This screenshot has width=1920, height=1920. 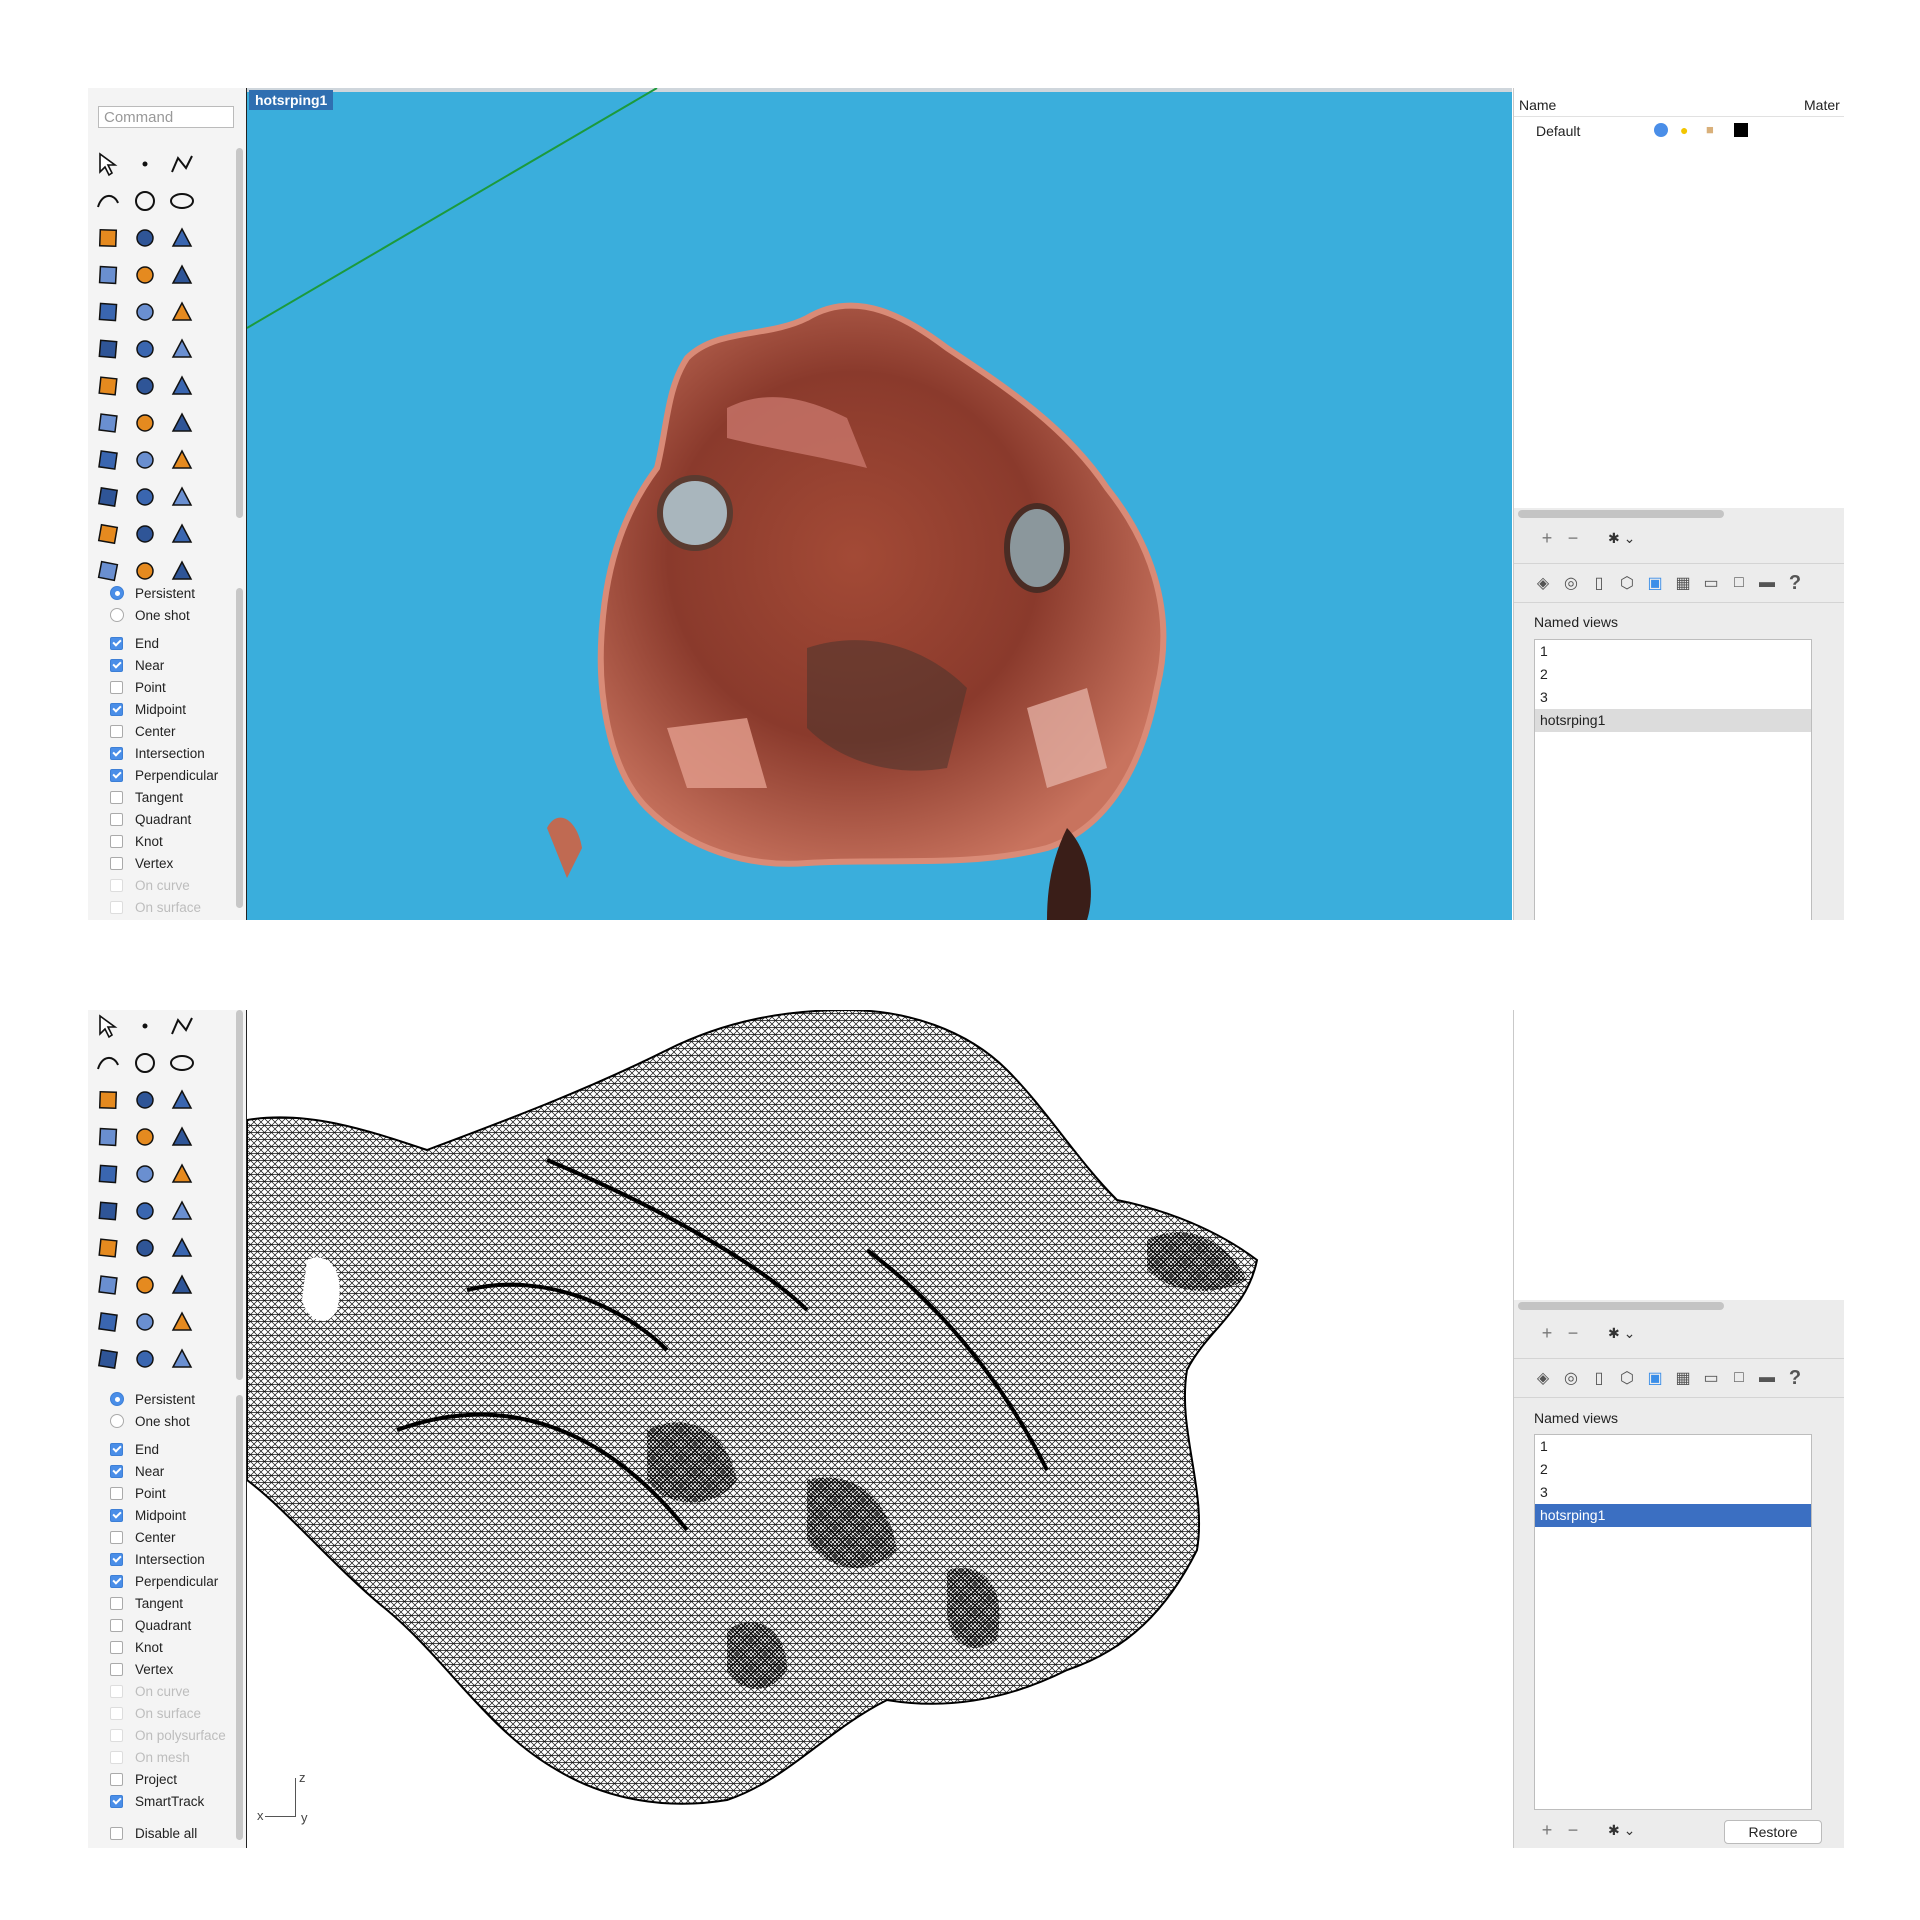 I want to click on sweep-icon, so click(x=182, y=275).